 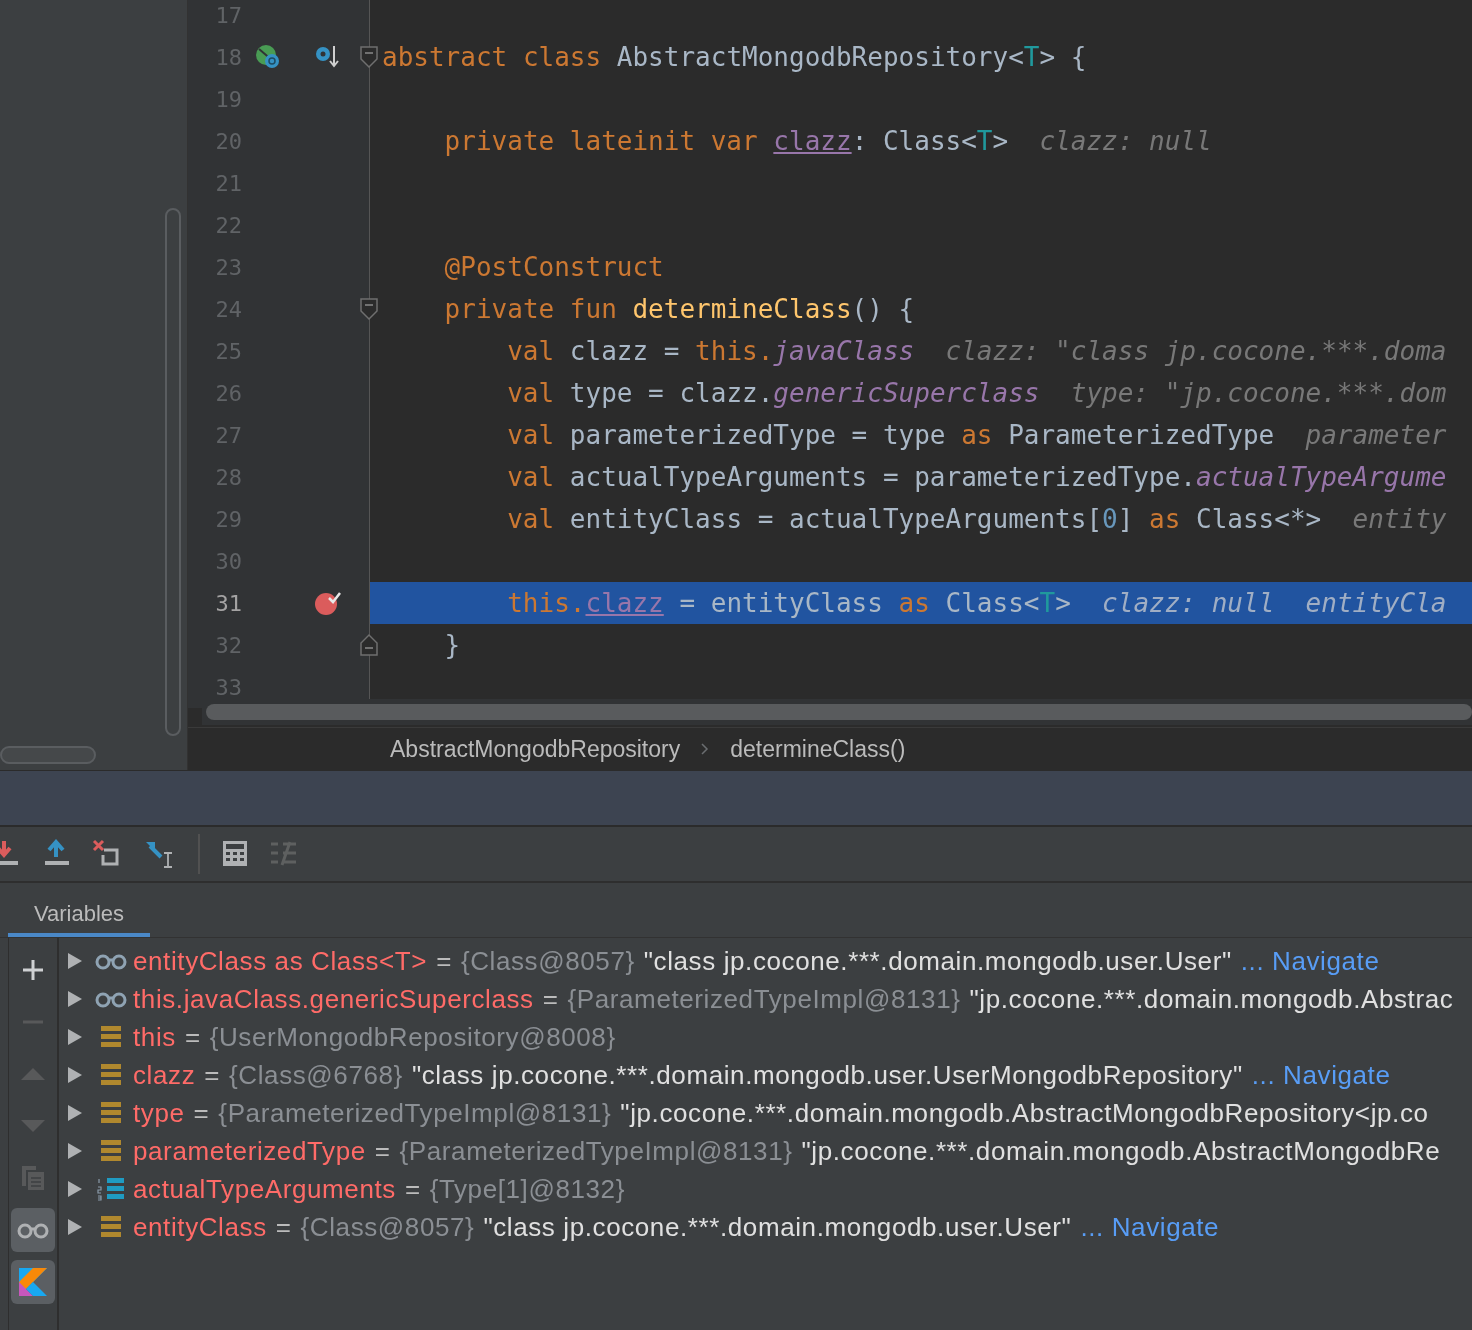 I want to click on code-text: }, so click(x=452, y=645).